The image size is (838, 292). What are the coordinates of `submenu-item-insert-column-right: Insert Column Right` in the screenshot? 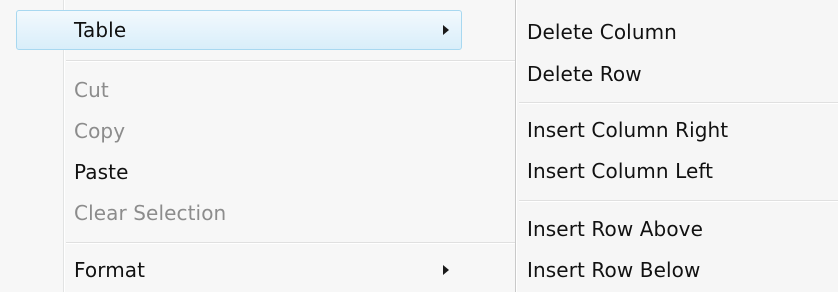 It's located at (677, 130).